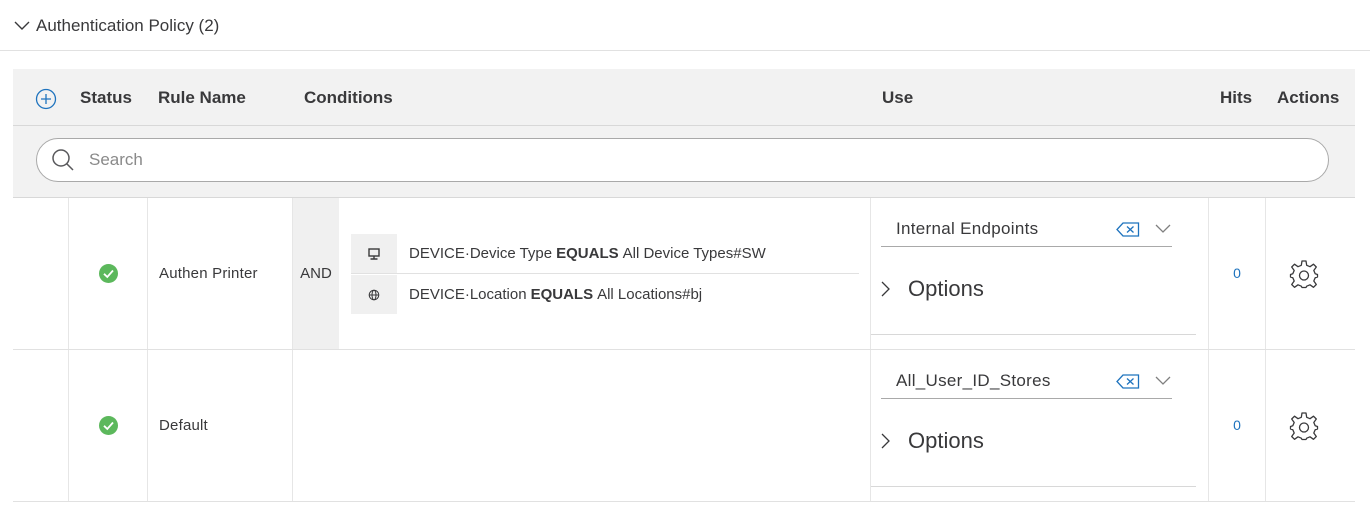 The height and width of the screenshot is (520, 1370). I want to click on search-input, so click(689, 160).